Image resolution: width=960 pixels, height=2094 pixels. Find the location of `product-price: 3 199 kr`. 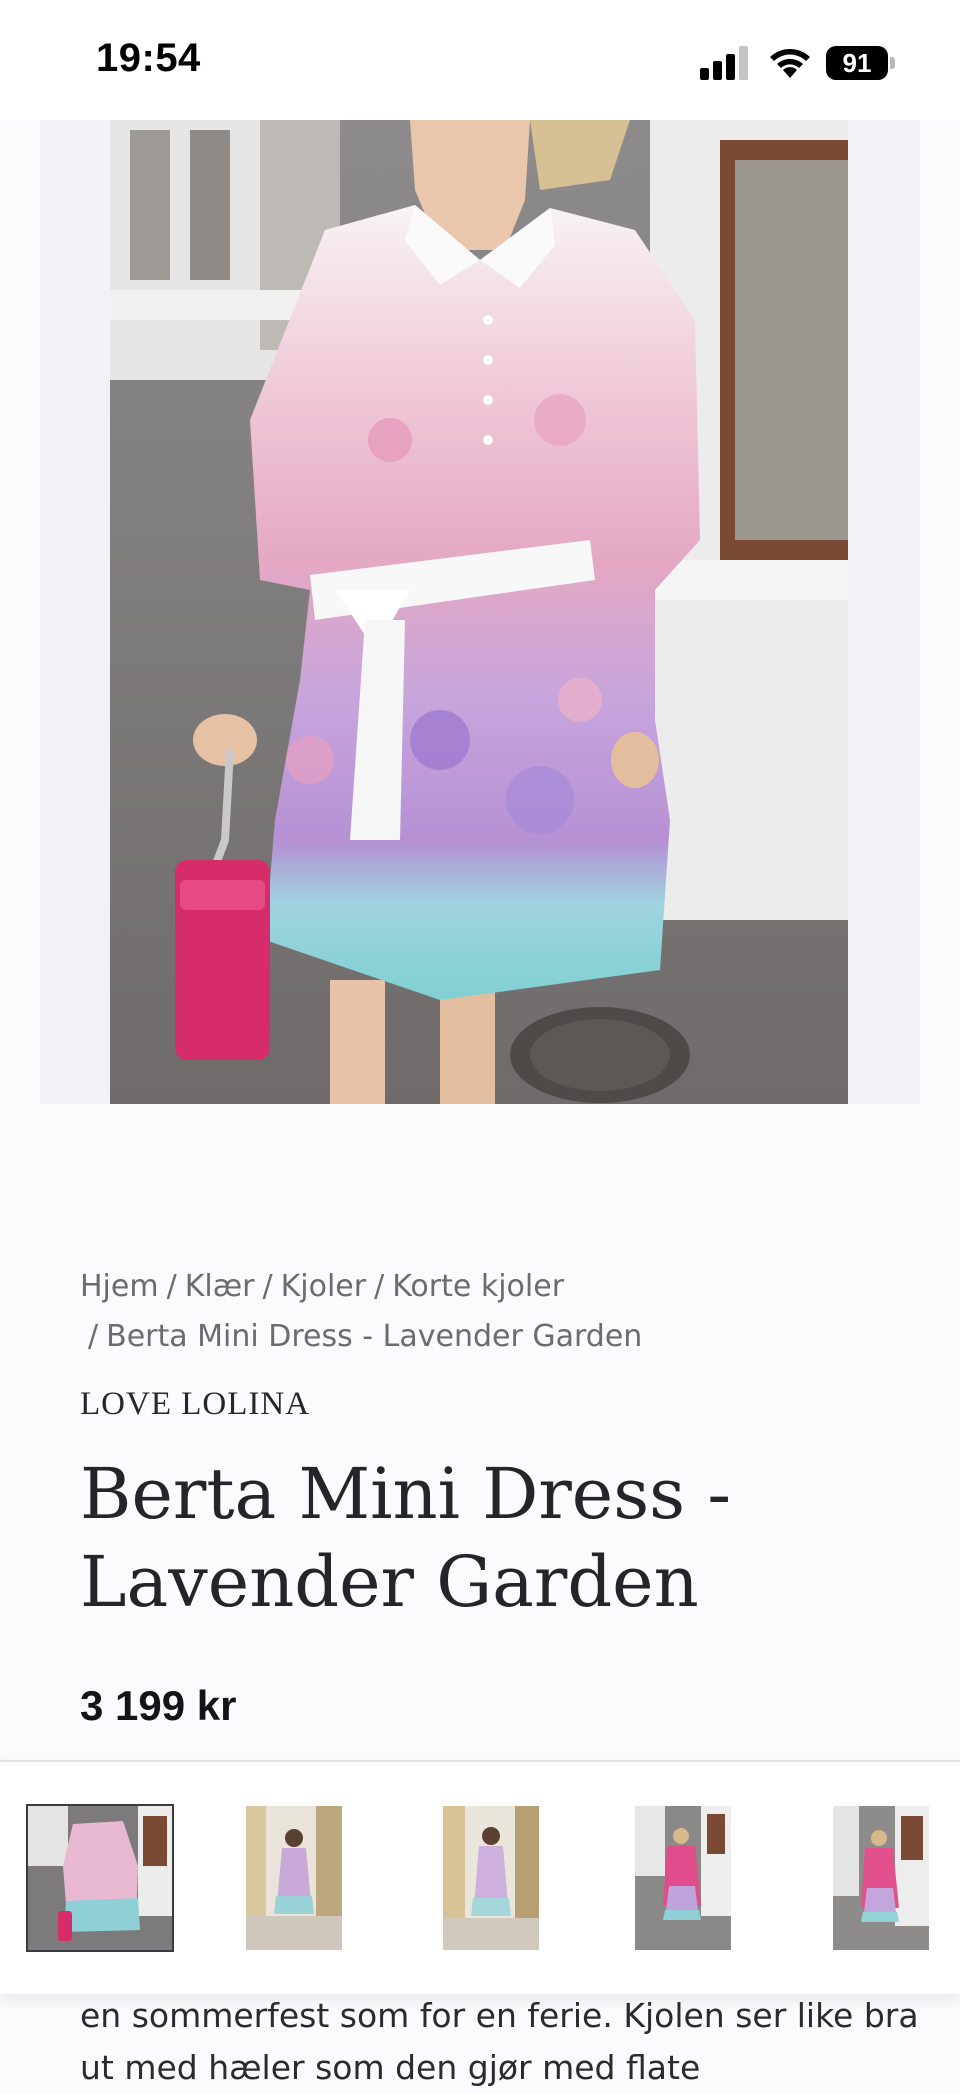

product-price: 3 199 kr is located at coordinates (158, 1705).